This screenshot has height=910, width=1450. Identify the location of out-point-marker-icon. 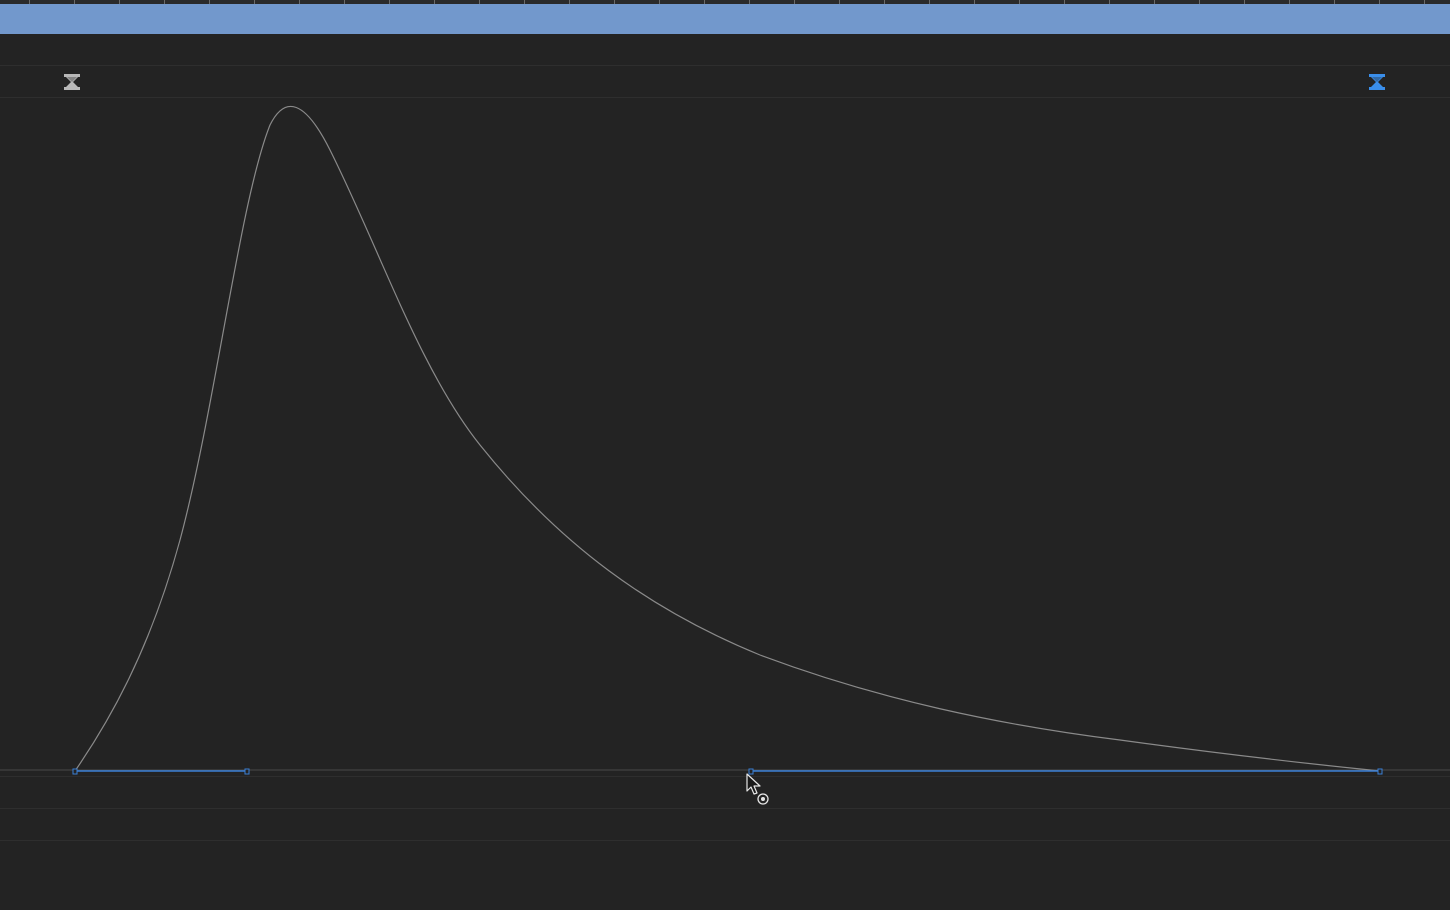
(1377, 82).